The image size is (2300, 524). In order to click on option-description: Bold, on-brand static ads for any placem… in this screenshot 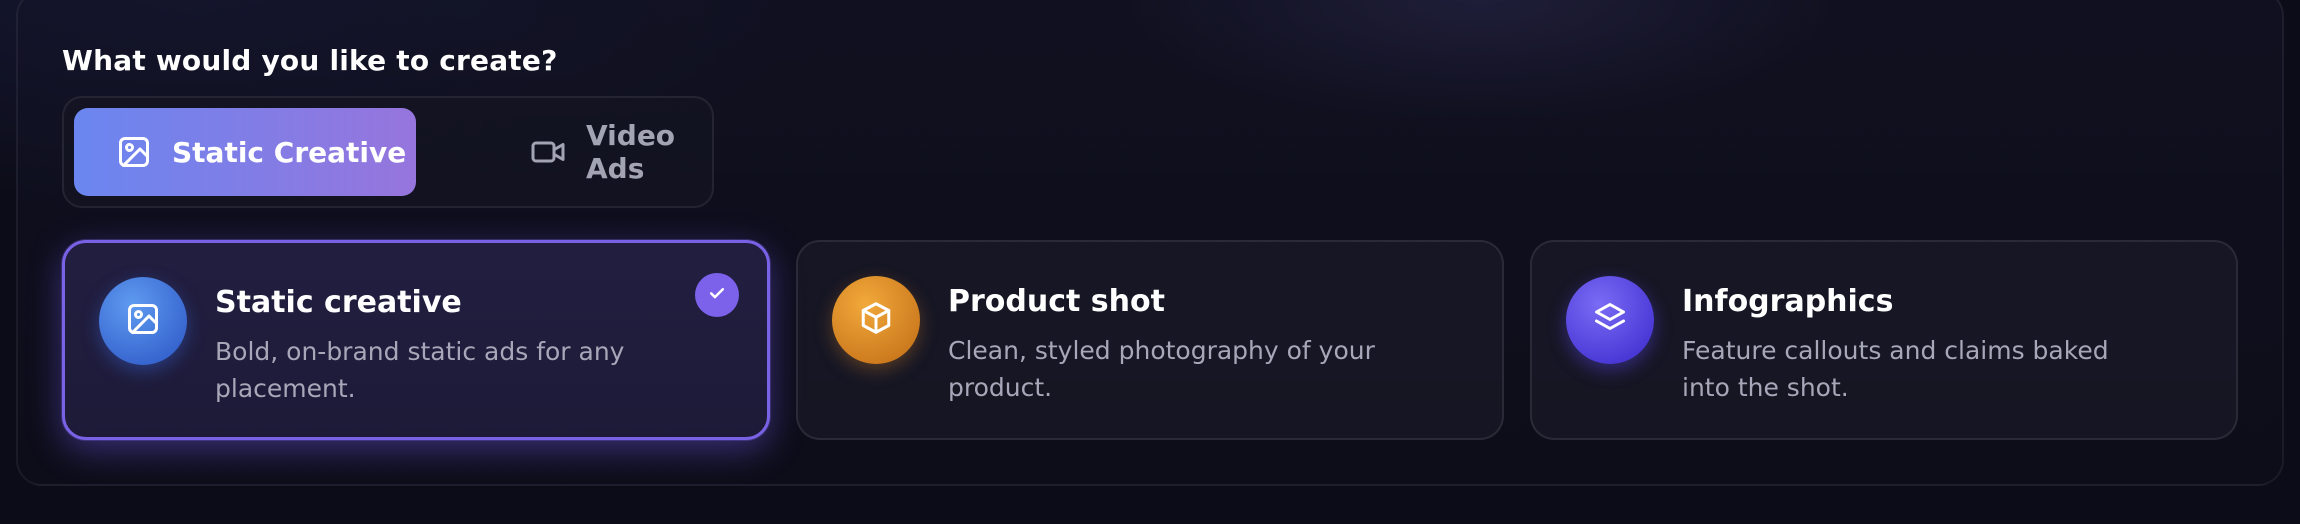, I will do `click(420, 370)`.